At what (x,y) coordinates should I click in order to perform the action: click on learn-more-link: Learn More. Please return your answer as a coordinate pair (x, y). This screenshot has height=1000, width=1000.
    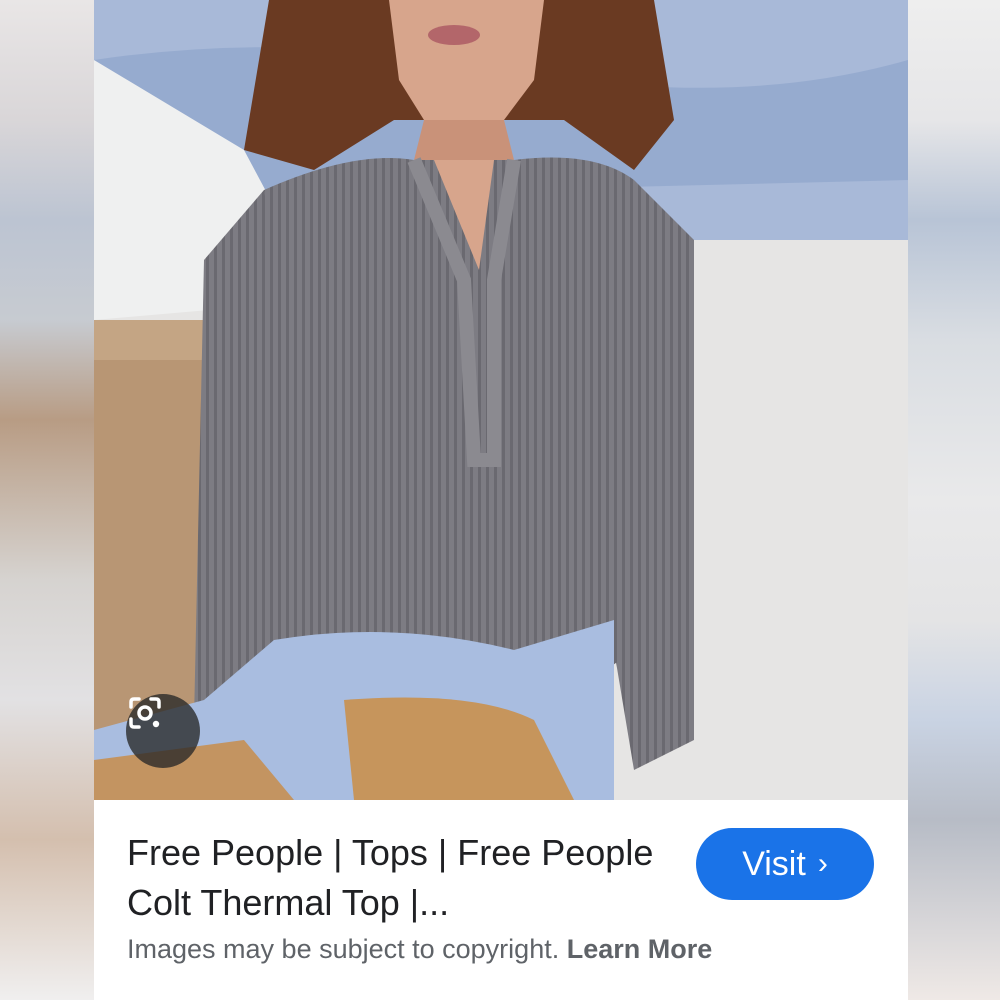
    Looking at the image, I should click on (640, 949).